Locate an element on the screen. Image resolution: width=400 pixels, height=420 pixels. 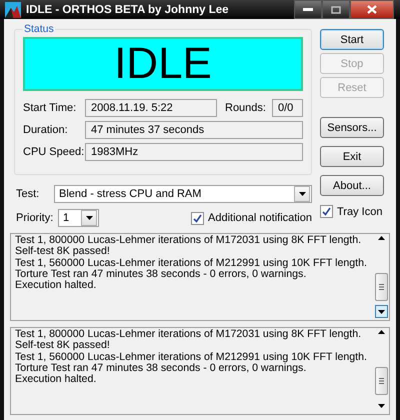
checkbox: Additional notification is located at coordinates (251, 218).